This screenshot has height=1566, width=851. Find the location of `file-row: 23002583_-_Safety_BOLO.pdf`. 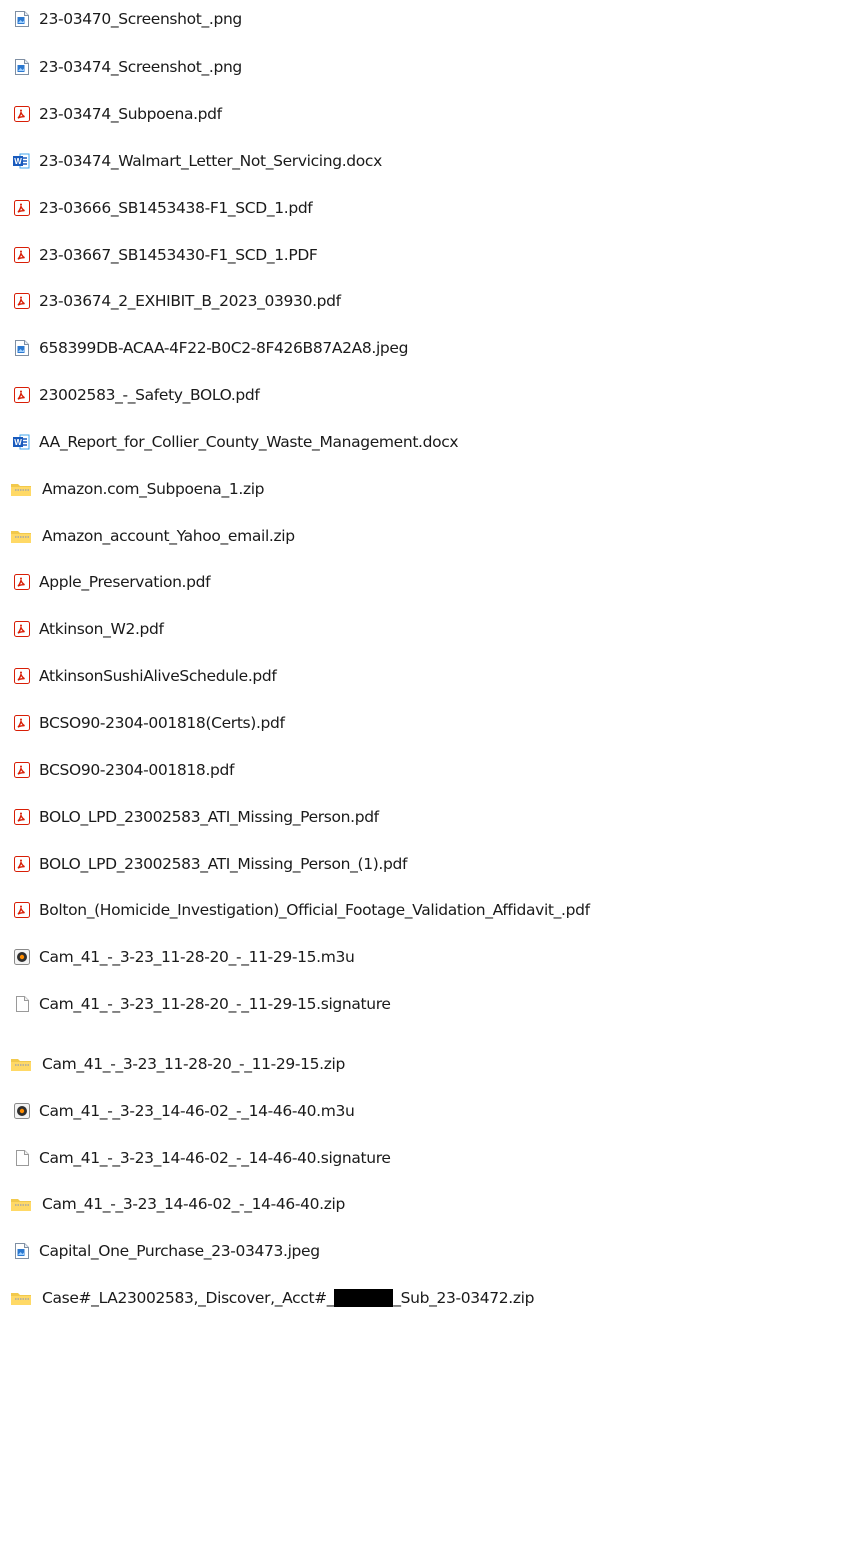

file-row: 23002583_-_Safety_BOLO.pdf is located at coordinates (425, 395).